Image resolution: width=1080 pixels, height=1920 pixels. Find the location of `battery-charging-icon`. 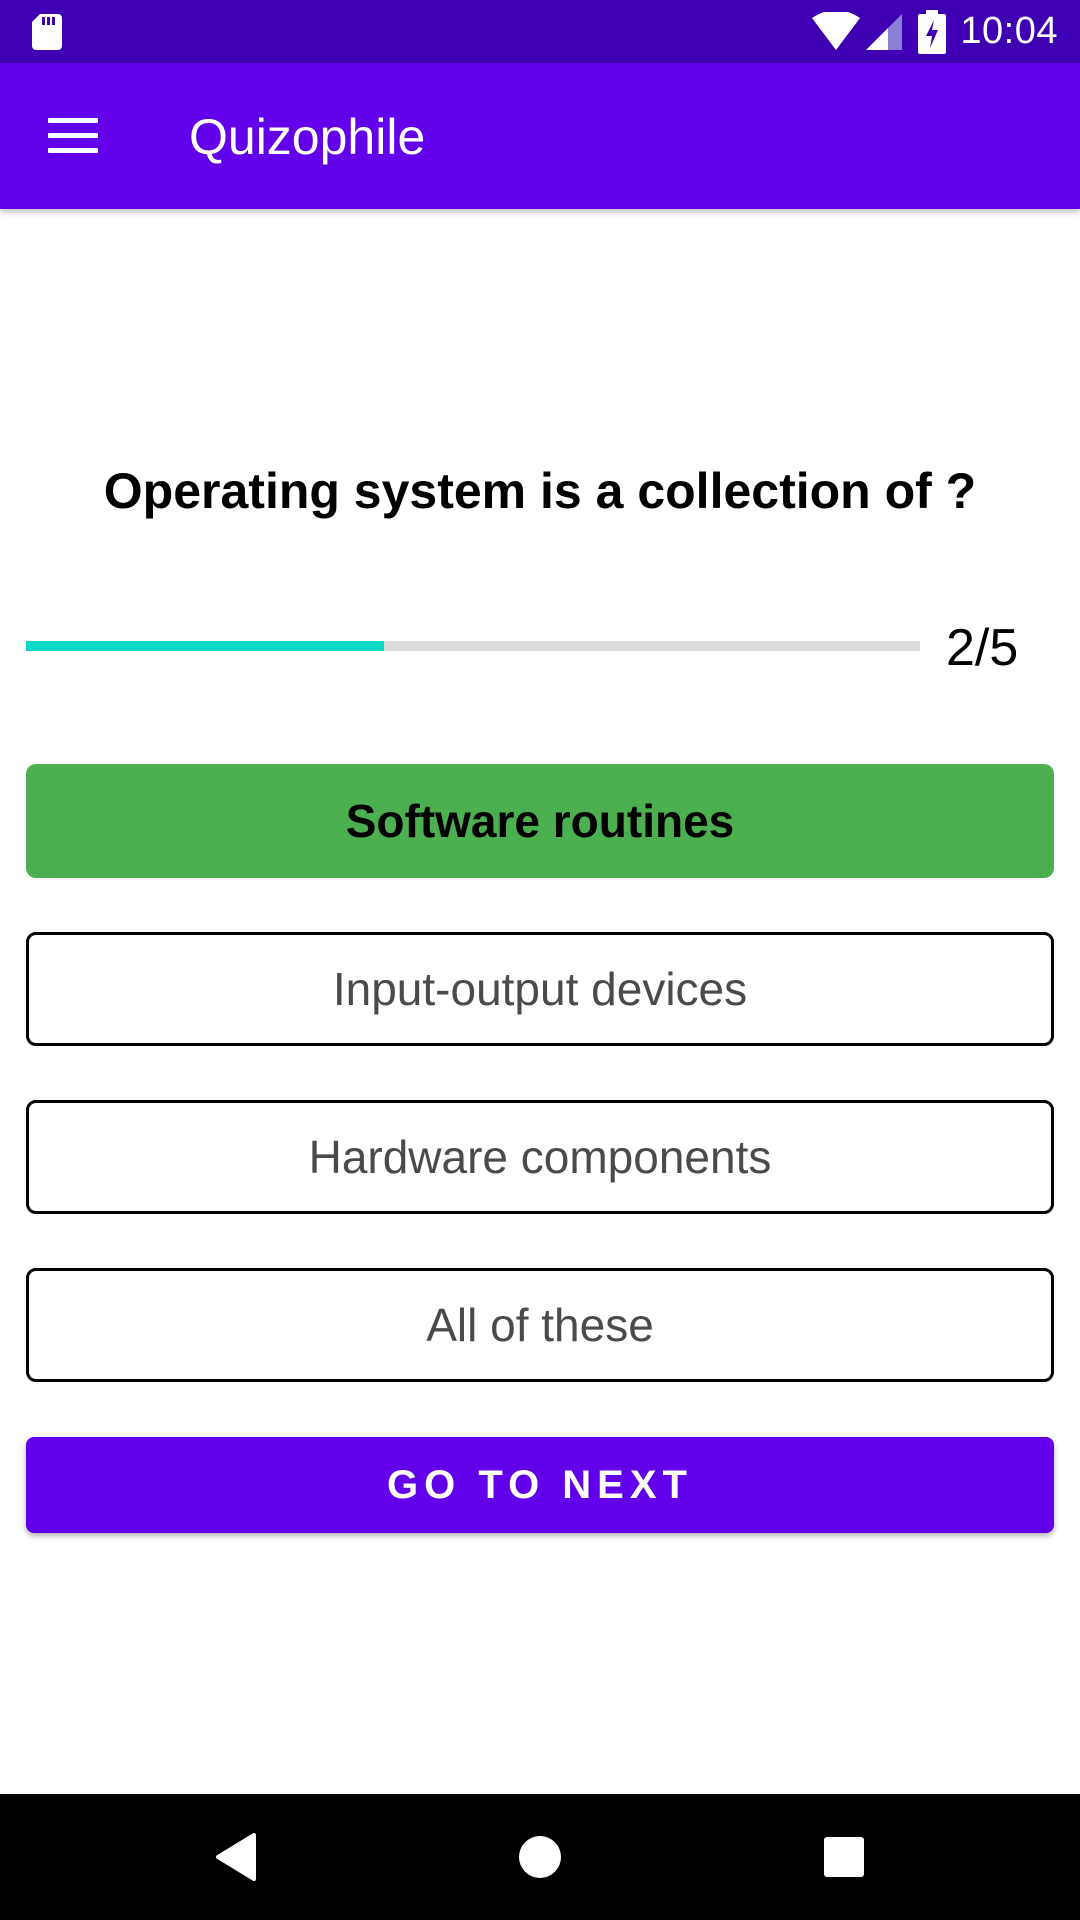

battery-charging-icon is located at coordinates (932, 31).